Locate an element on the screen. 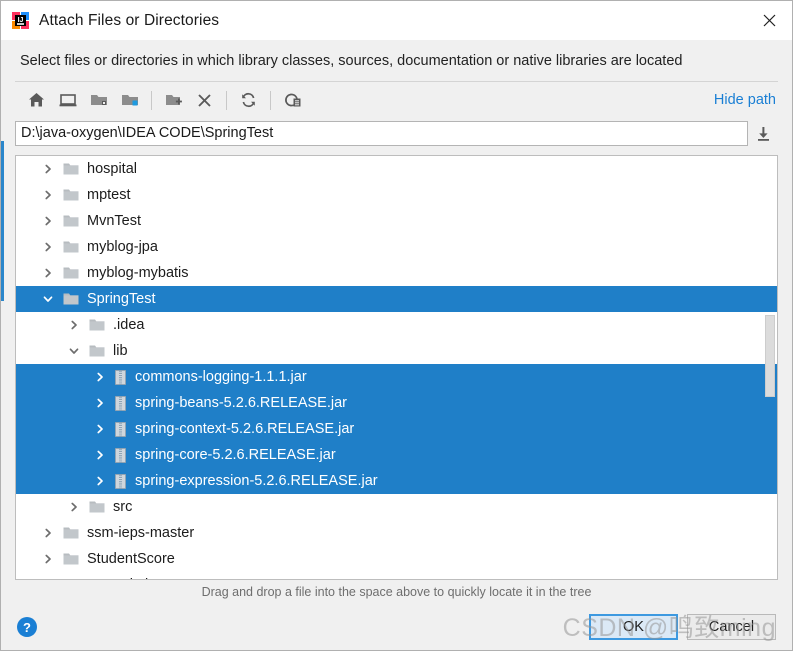 The width and height of the screenshot is (793, 651). tree-row: .idea is located at coordinates (396, 325).